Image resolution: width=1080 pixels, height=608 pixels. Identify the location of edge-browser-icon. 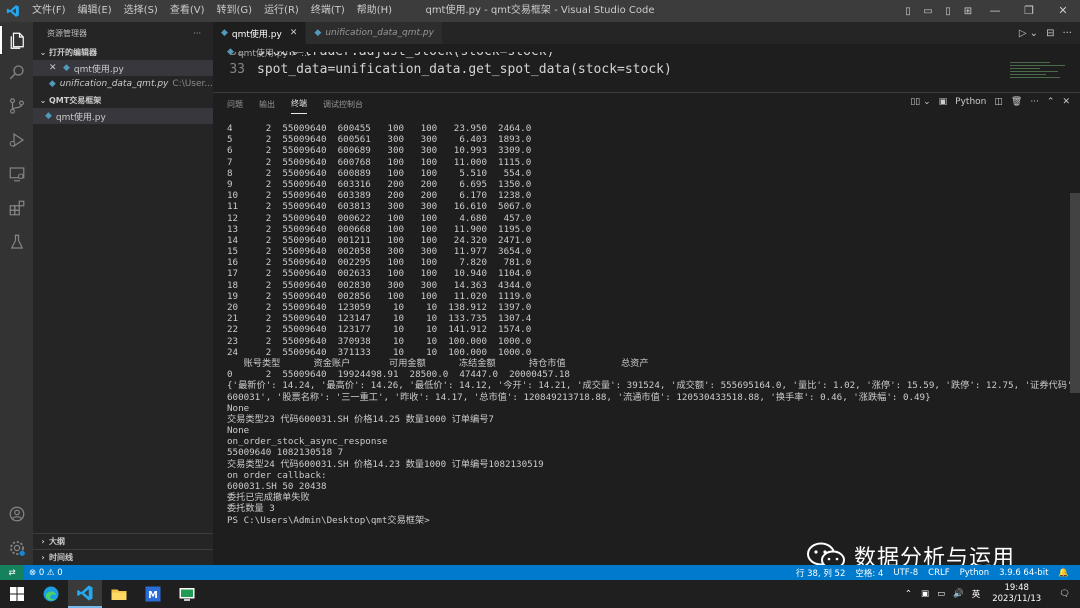
(51, 594).